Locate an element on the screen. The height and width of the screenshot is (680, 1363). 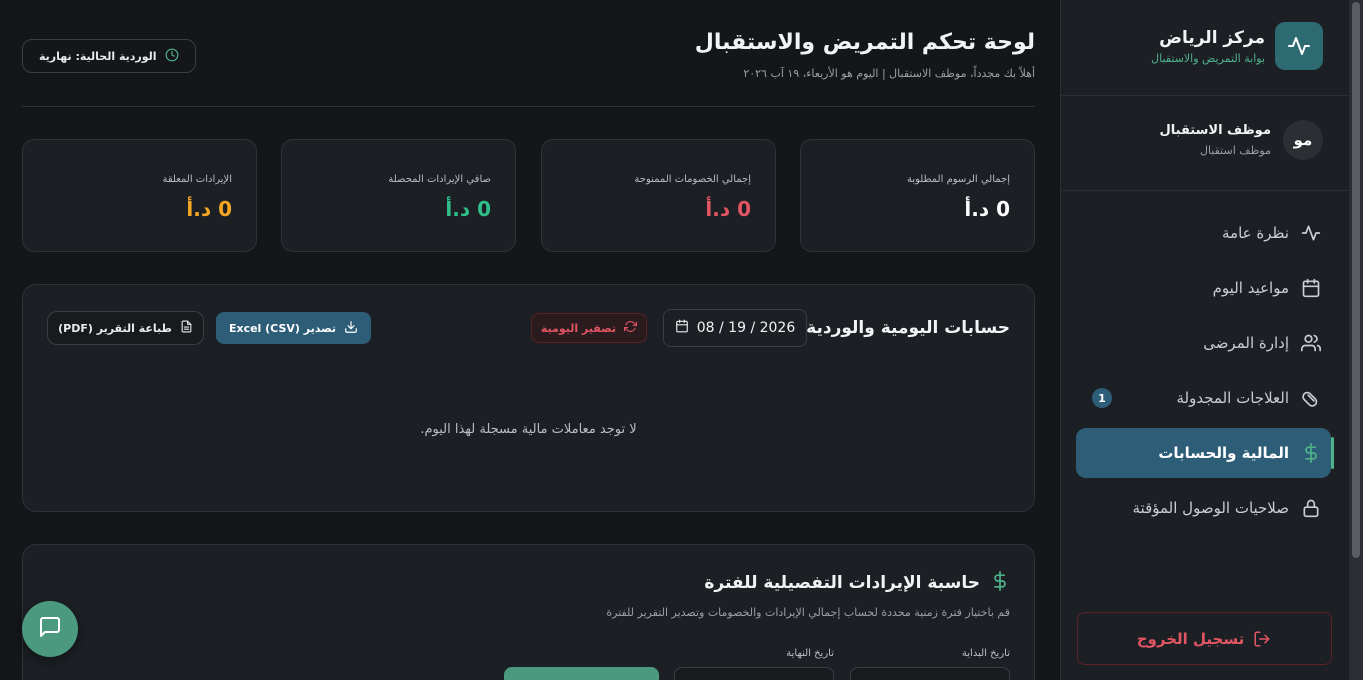
reset-daily-button: تصفير اليومية is located at coordinates (589, 328).